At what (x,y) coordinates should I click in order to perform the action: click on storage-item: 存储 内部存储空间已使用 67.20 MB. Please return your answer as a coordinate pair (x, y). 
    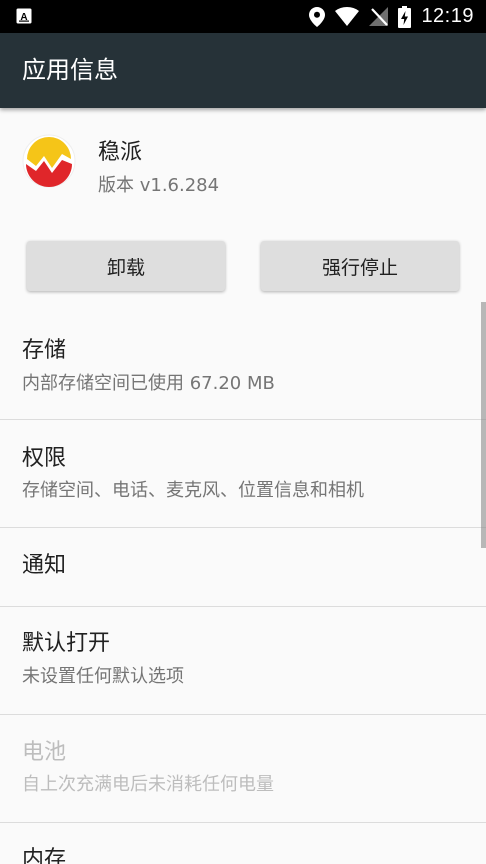
    Looking at the image, I should click on (243, 369).